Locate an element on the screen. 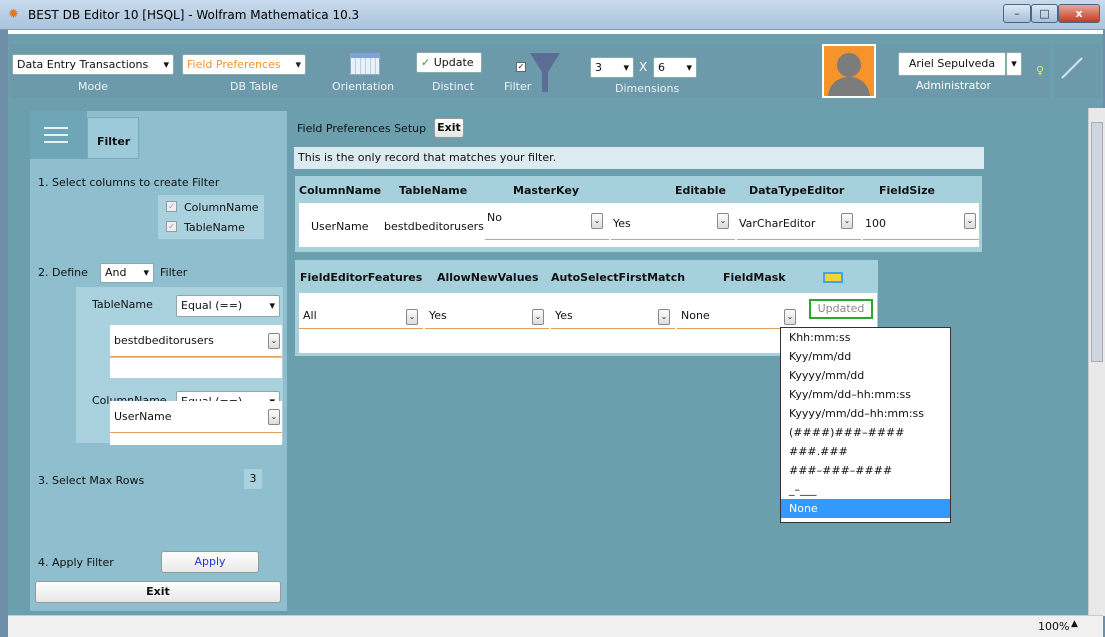 This screenshot has height=637, width=1105. condition-value-combo: UserName ⌄ is located at coordinates (196, 417).